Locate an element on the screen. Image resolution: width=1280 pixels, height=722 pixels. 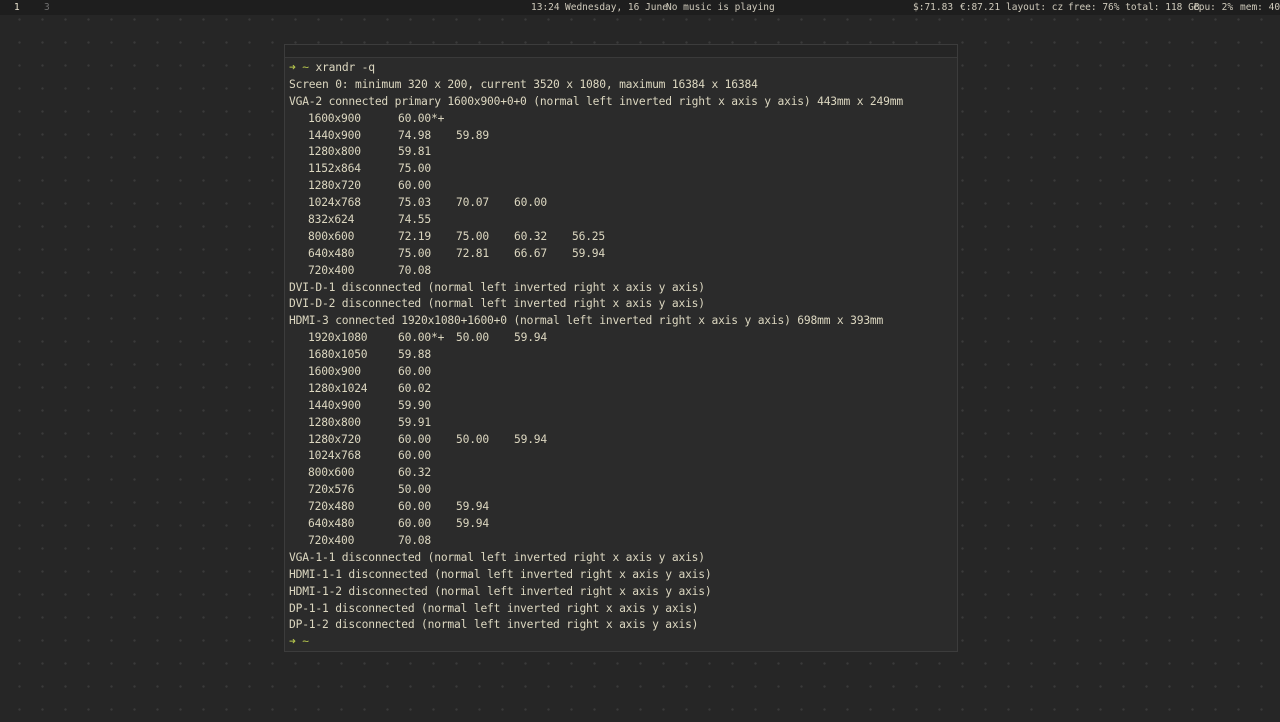
mode-row: 720x576 50.00 is located at coordinates (621, 490).